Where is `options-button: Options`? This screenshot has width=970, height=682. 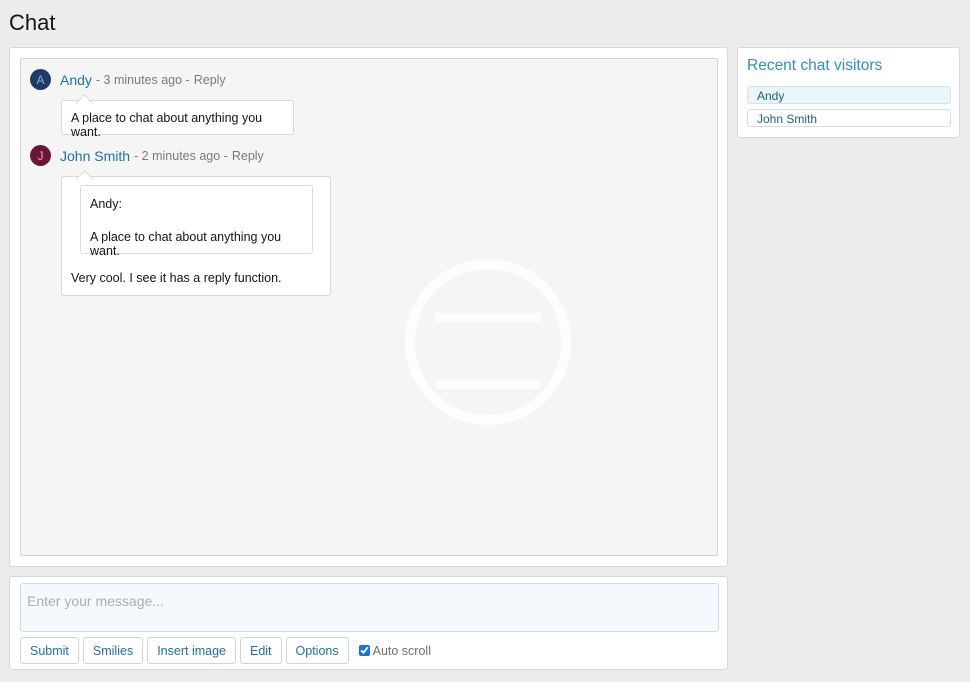 options-button: Options is located at coordinates (317, 650).